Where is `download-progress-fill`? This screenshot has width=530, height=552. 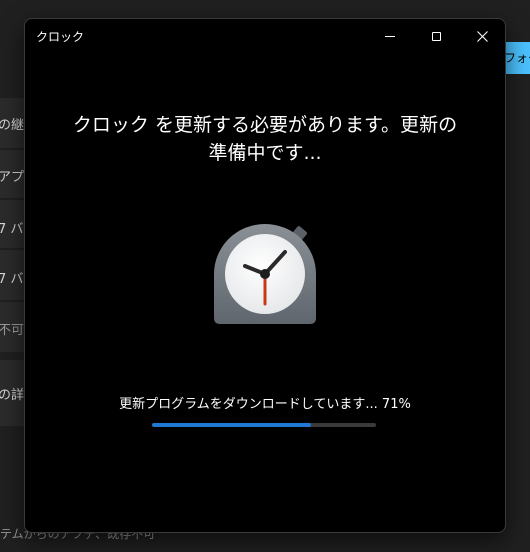
download-progress-fill is located at coordinates (232, 425).